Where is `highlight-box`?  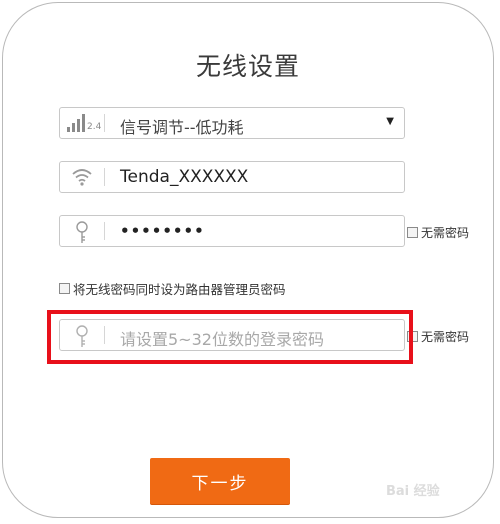 highlight-box is located at coordinates (230, 337).